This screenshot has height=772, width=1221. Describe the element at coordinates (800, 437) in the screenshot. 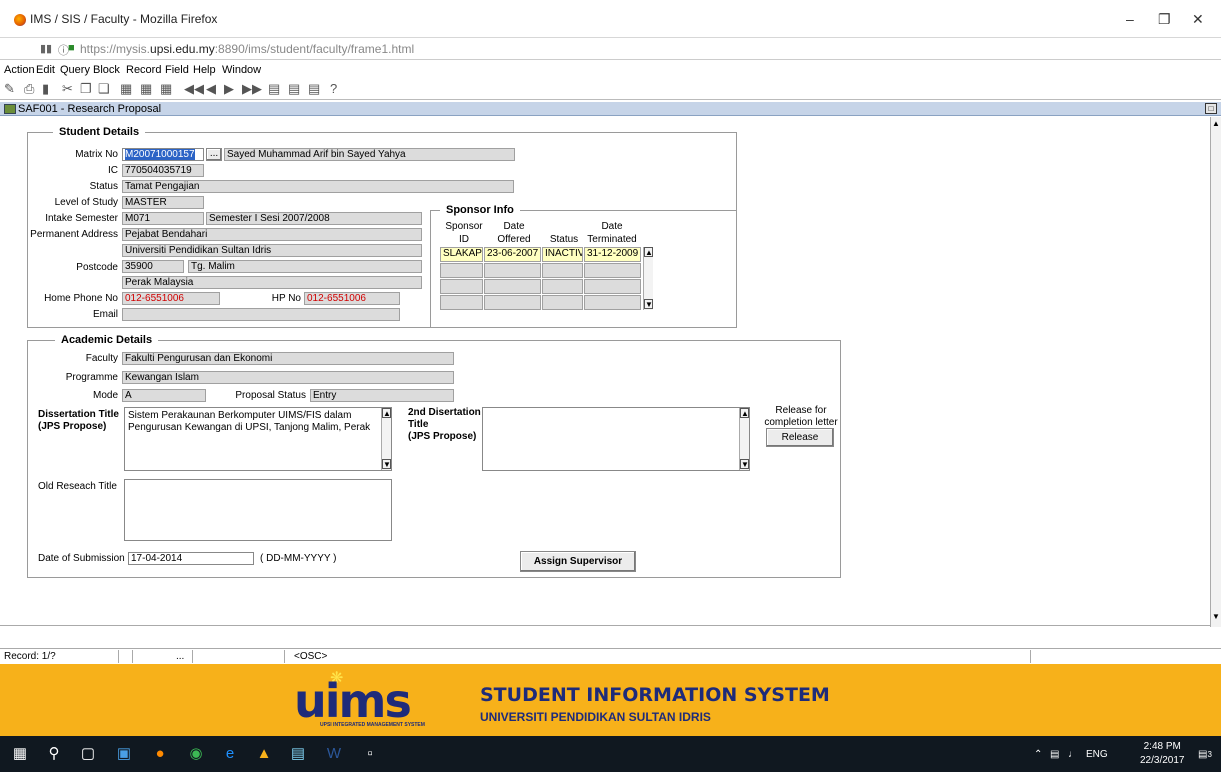

I see `release-button: Release` at that location.